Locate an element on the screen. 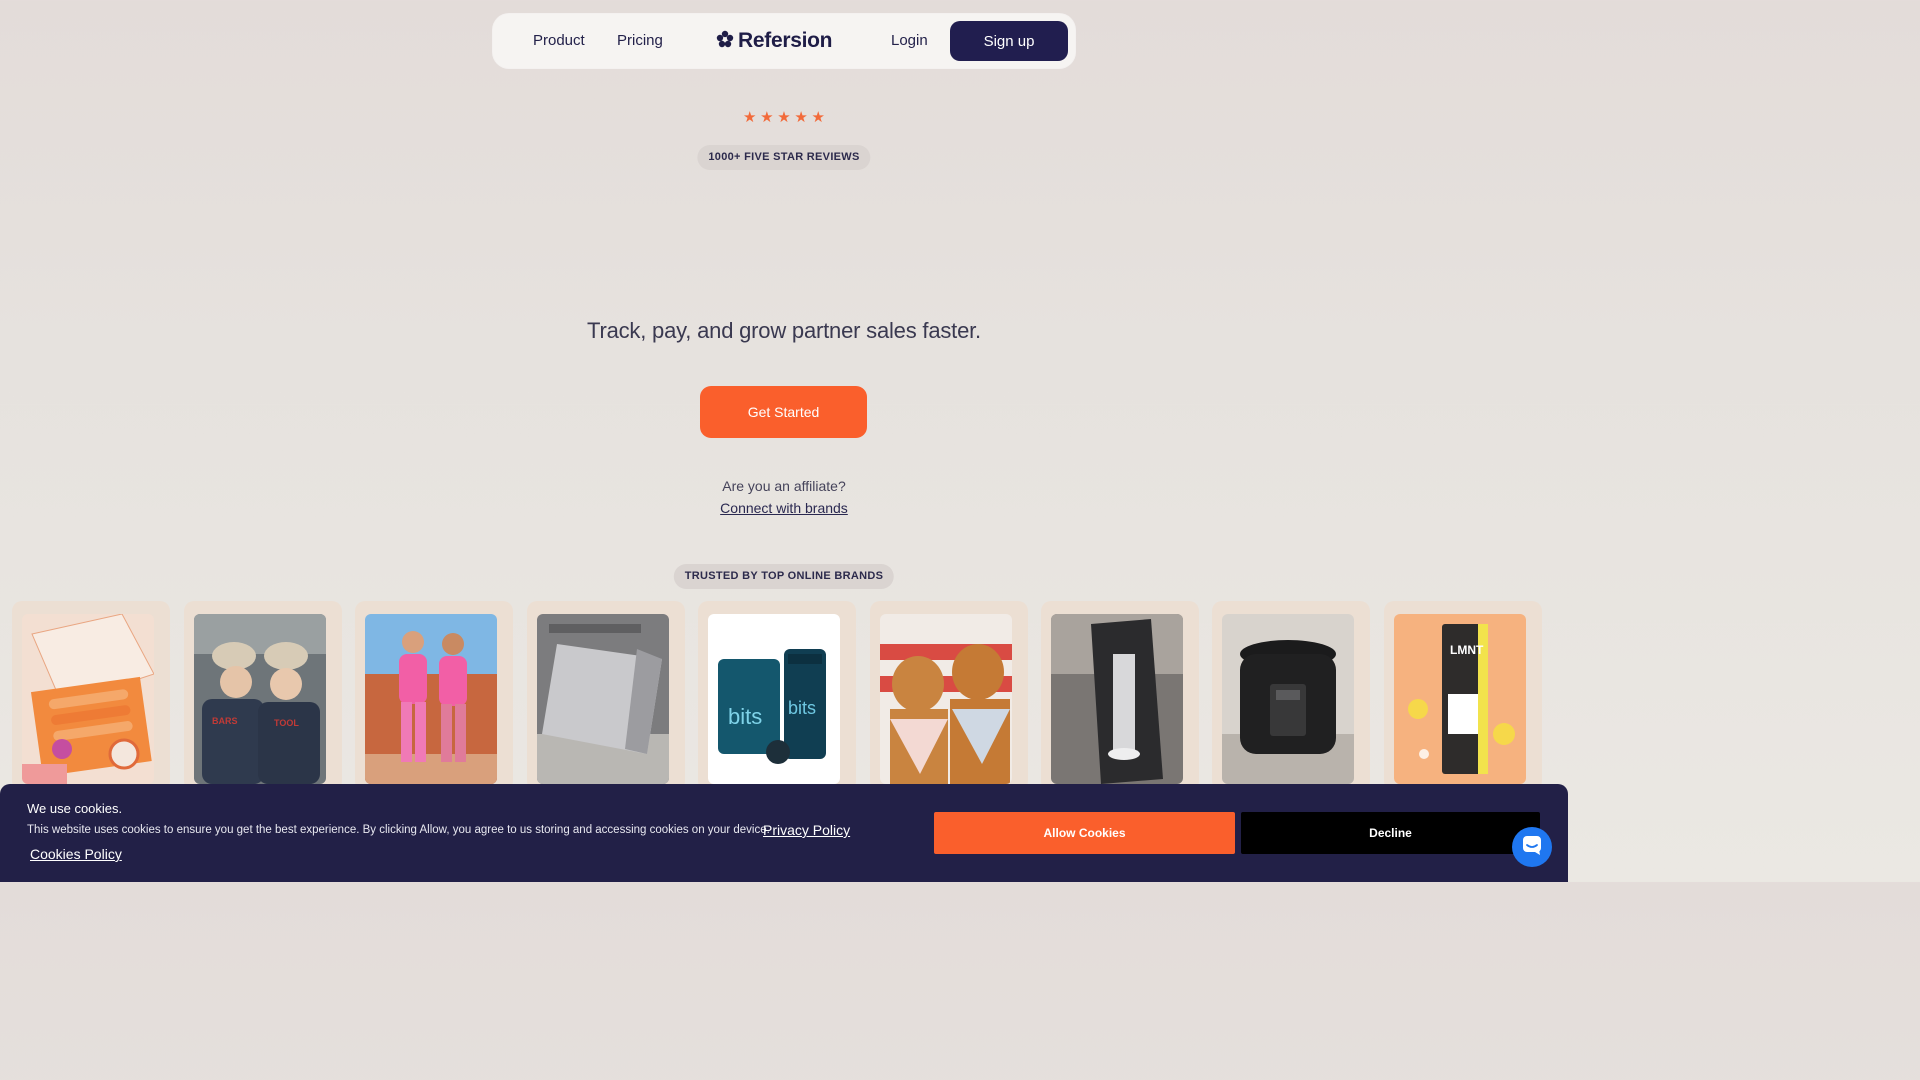 The height and width of the screenshot is (1080, 1920). cookies-policy-link: Cookies Policy is located at coordinates (76, 854).